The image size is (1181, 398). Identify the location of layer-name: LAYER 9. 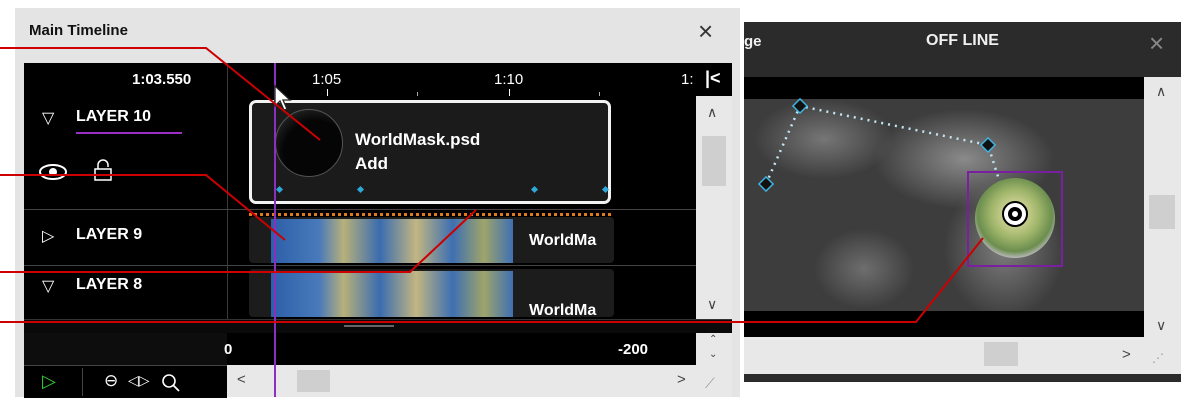
(109, 234).